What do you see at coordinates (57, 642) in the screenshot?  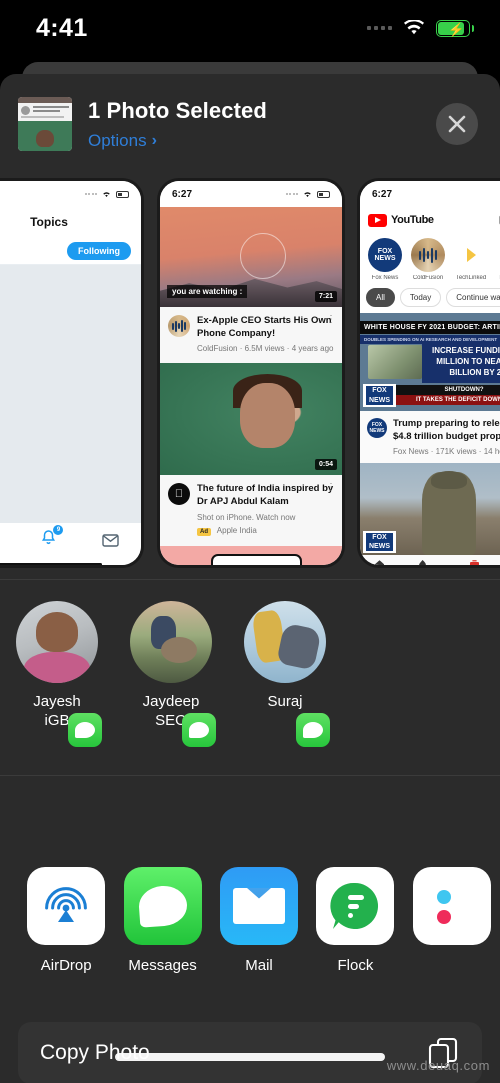 I see `avatar` at bounding box center [57, 642].